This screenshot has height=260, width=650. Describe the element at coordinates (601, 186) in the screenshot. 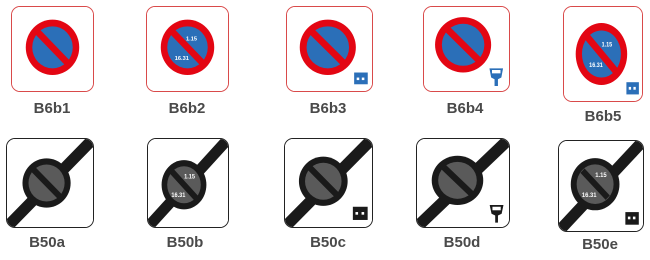

I see `sign-b50e: 1.15 16.31` at that location.